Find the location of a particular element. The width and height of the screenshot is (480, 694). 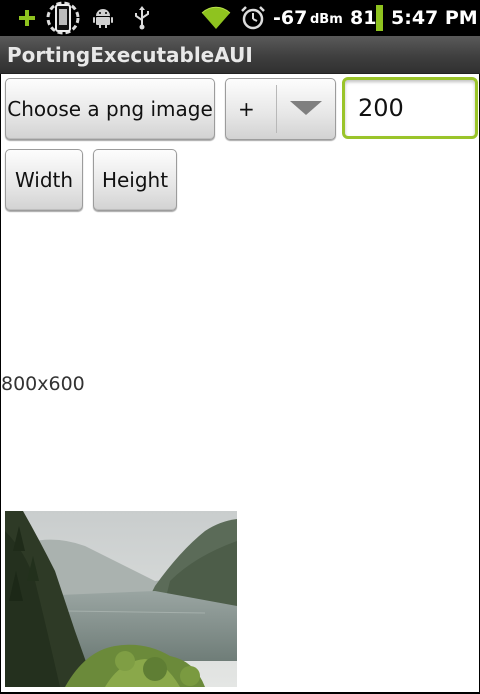

title-bar: PortingExecutableAUI is located at coordinates (240, 55).